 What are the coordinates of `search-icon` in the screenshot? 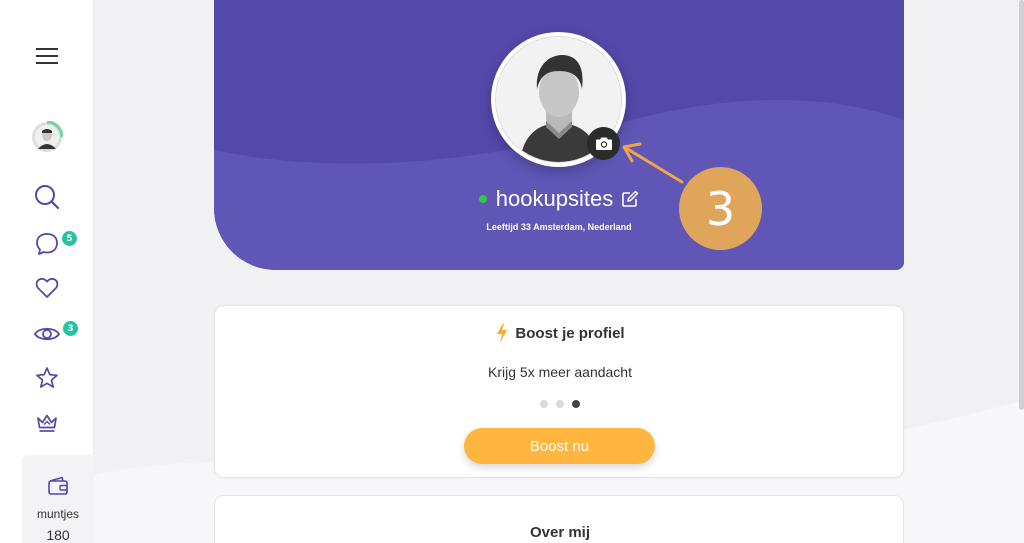 It's located at (47, 197).